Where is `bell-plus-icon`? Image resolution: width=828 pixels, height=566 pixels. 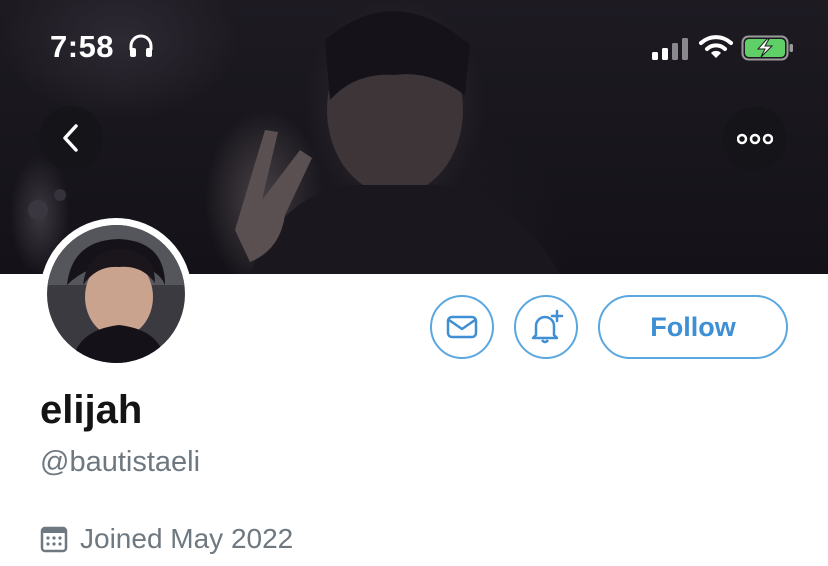
bell-plus-icon is located at coordinates (547, 326).